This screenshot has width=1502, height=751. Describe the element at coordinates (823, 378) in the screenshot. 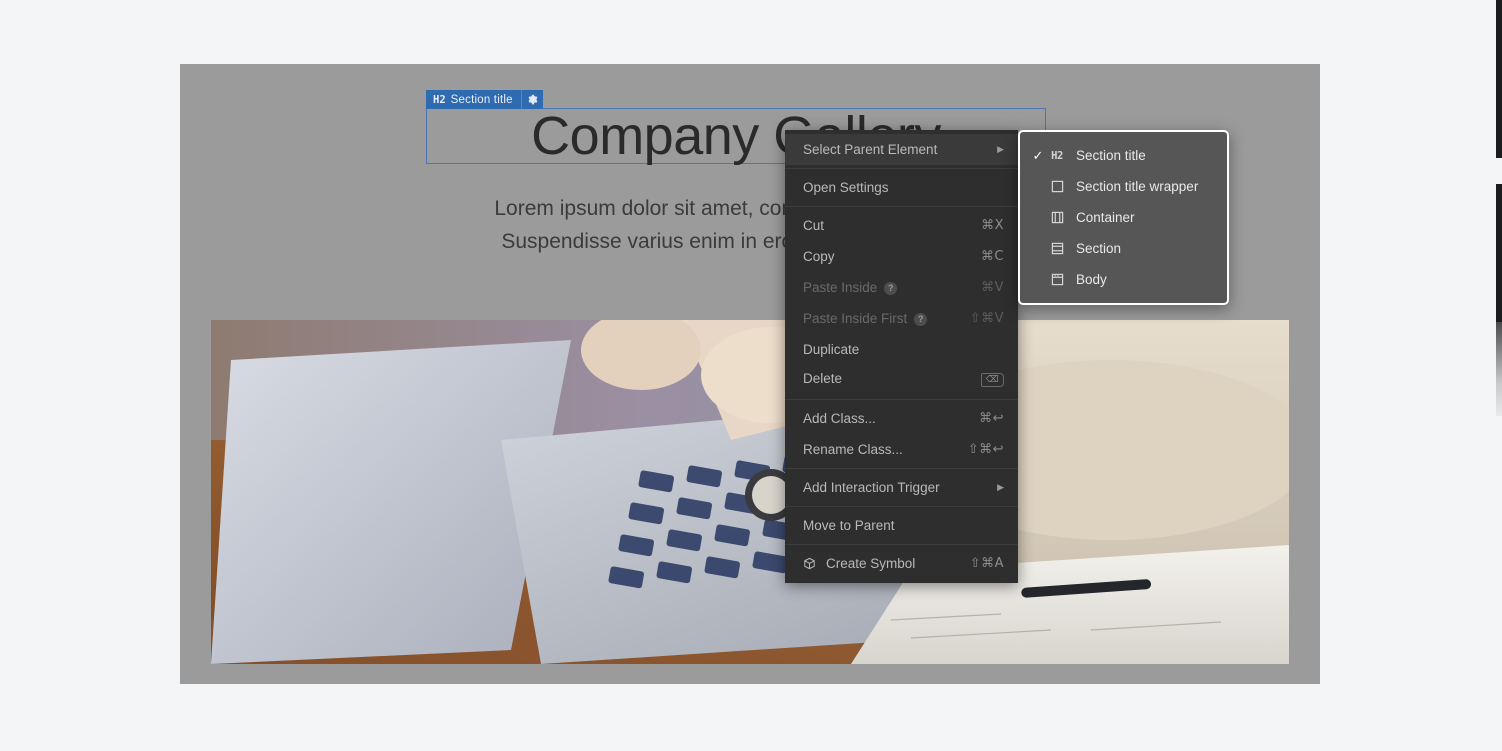

I see `menu-item-label: Delete` at that location.